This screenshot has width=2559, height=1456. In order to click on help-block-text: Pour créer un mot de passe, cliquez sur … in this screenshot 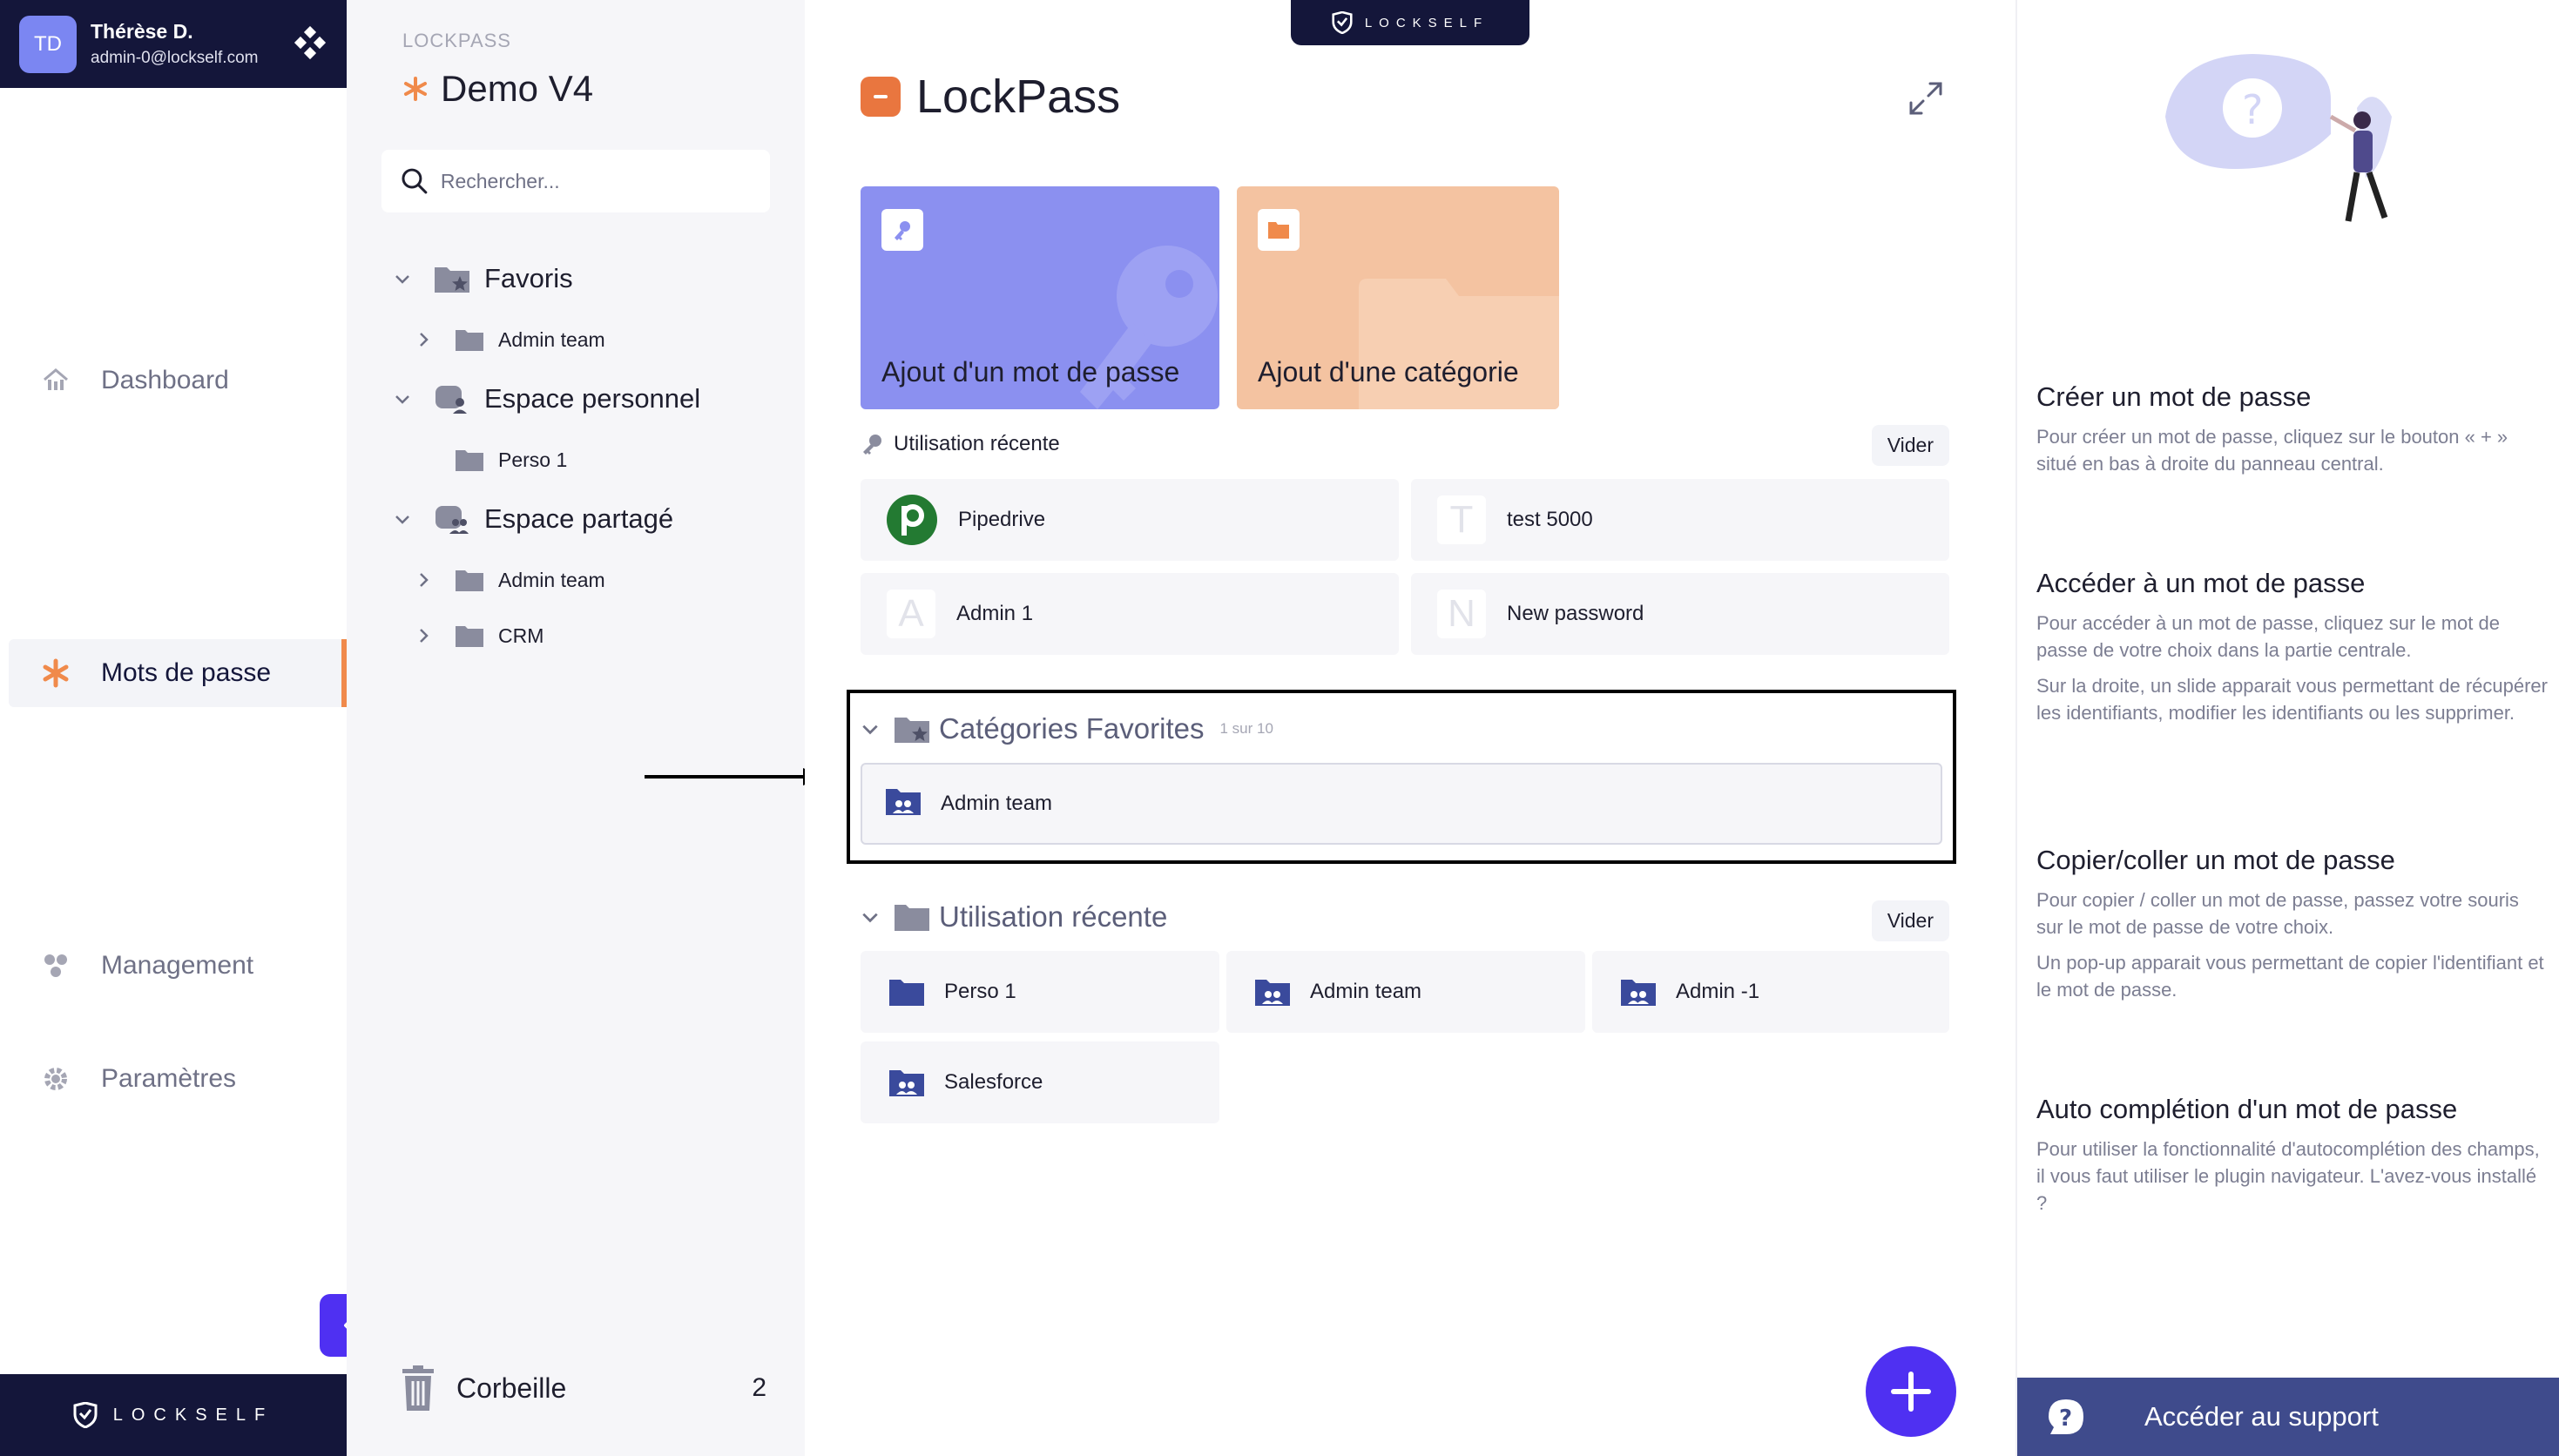, I will do `click(2272, 450)`.